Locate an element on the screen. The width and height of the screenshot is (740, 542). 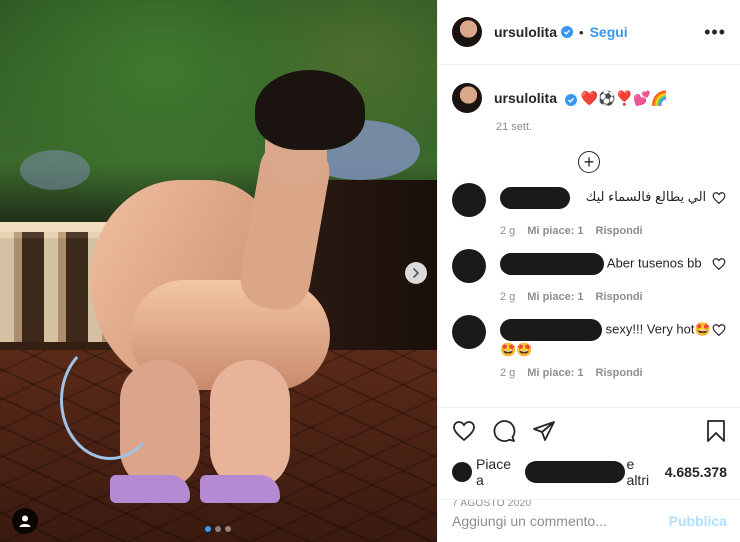
comment-item: Aber tusenos bb 2 g Mi piace: 1 Rispondi is located at coordinates (589, 276).